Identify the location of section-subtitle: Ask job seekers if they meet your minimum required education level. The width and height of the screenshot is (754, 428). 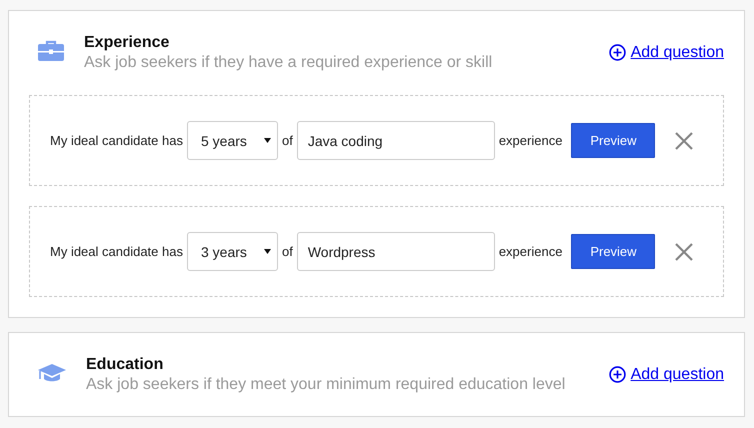
(326, 385).